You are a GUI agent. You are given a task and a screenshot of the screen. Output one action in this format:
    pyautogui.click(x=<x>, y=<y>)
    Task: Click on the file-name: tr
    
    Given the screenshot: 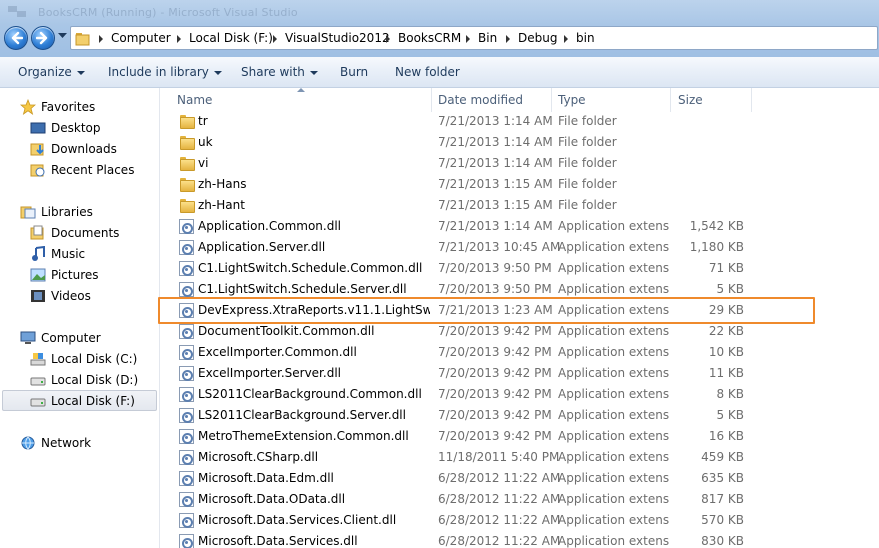 What is the action you would take?
    pyautogui.click(x=203, y=121)
    